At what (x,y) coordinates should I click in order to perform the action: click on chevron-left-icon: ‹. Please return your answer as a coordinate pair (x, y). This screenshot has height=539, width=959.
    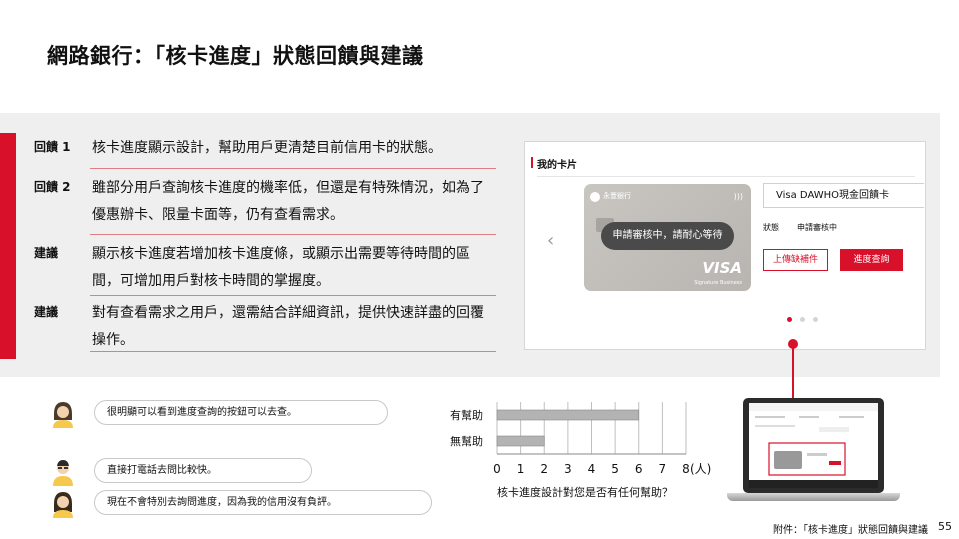
    Looking at the image, I should click on (550, 240).